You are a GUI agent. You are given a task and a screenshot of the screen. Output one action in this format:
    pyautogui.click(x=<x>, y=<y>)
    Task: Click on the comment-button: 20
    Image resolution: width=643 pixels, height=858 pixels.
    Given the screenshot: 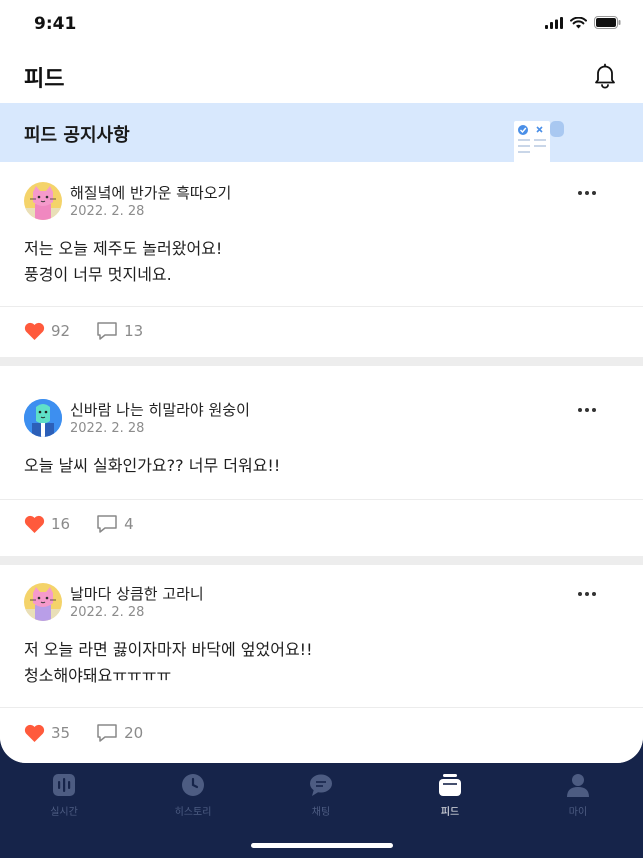 What is the action you would take?
    pyautogui.click(x=119, y=733)
    